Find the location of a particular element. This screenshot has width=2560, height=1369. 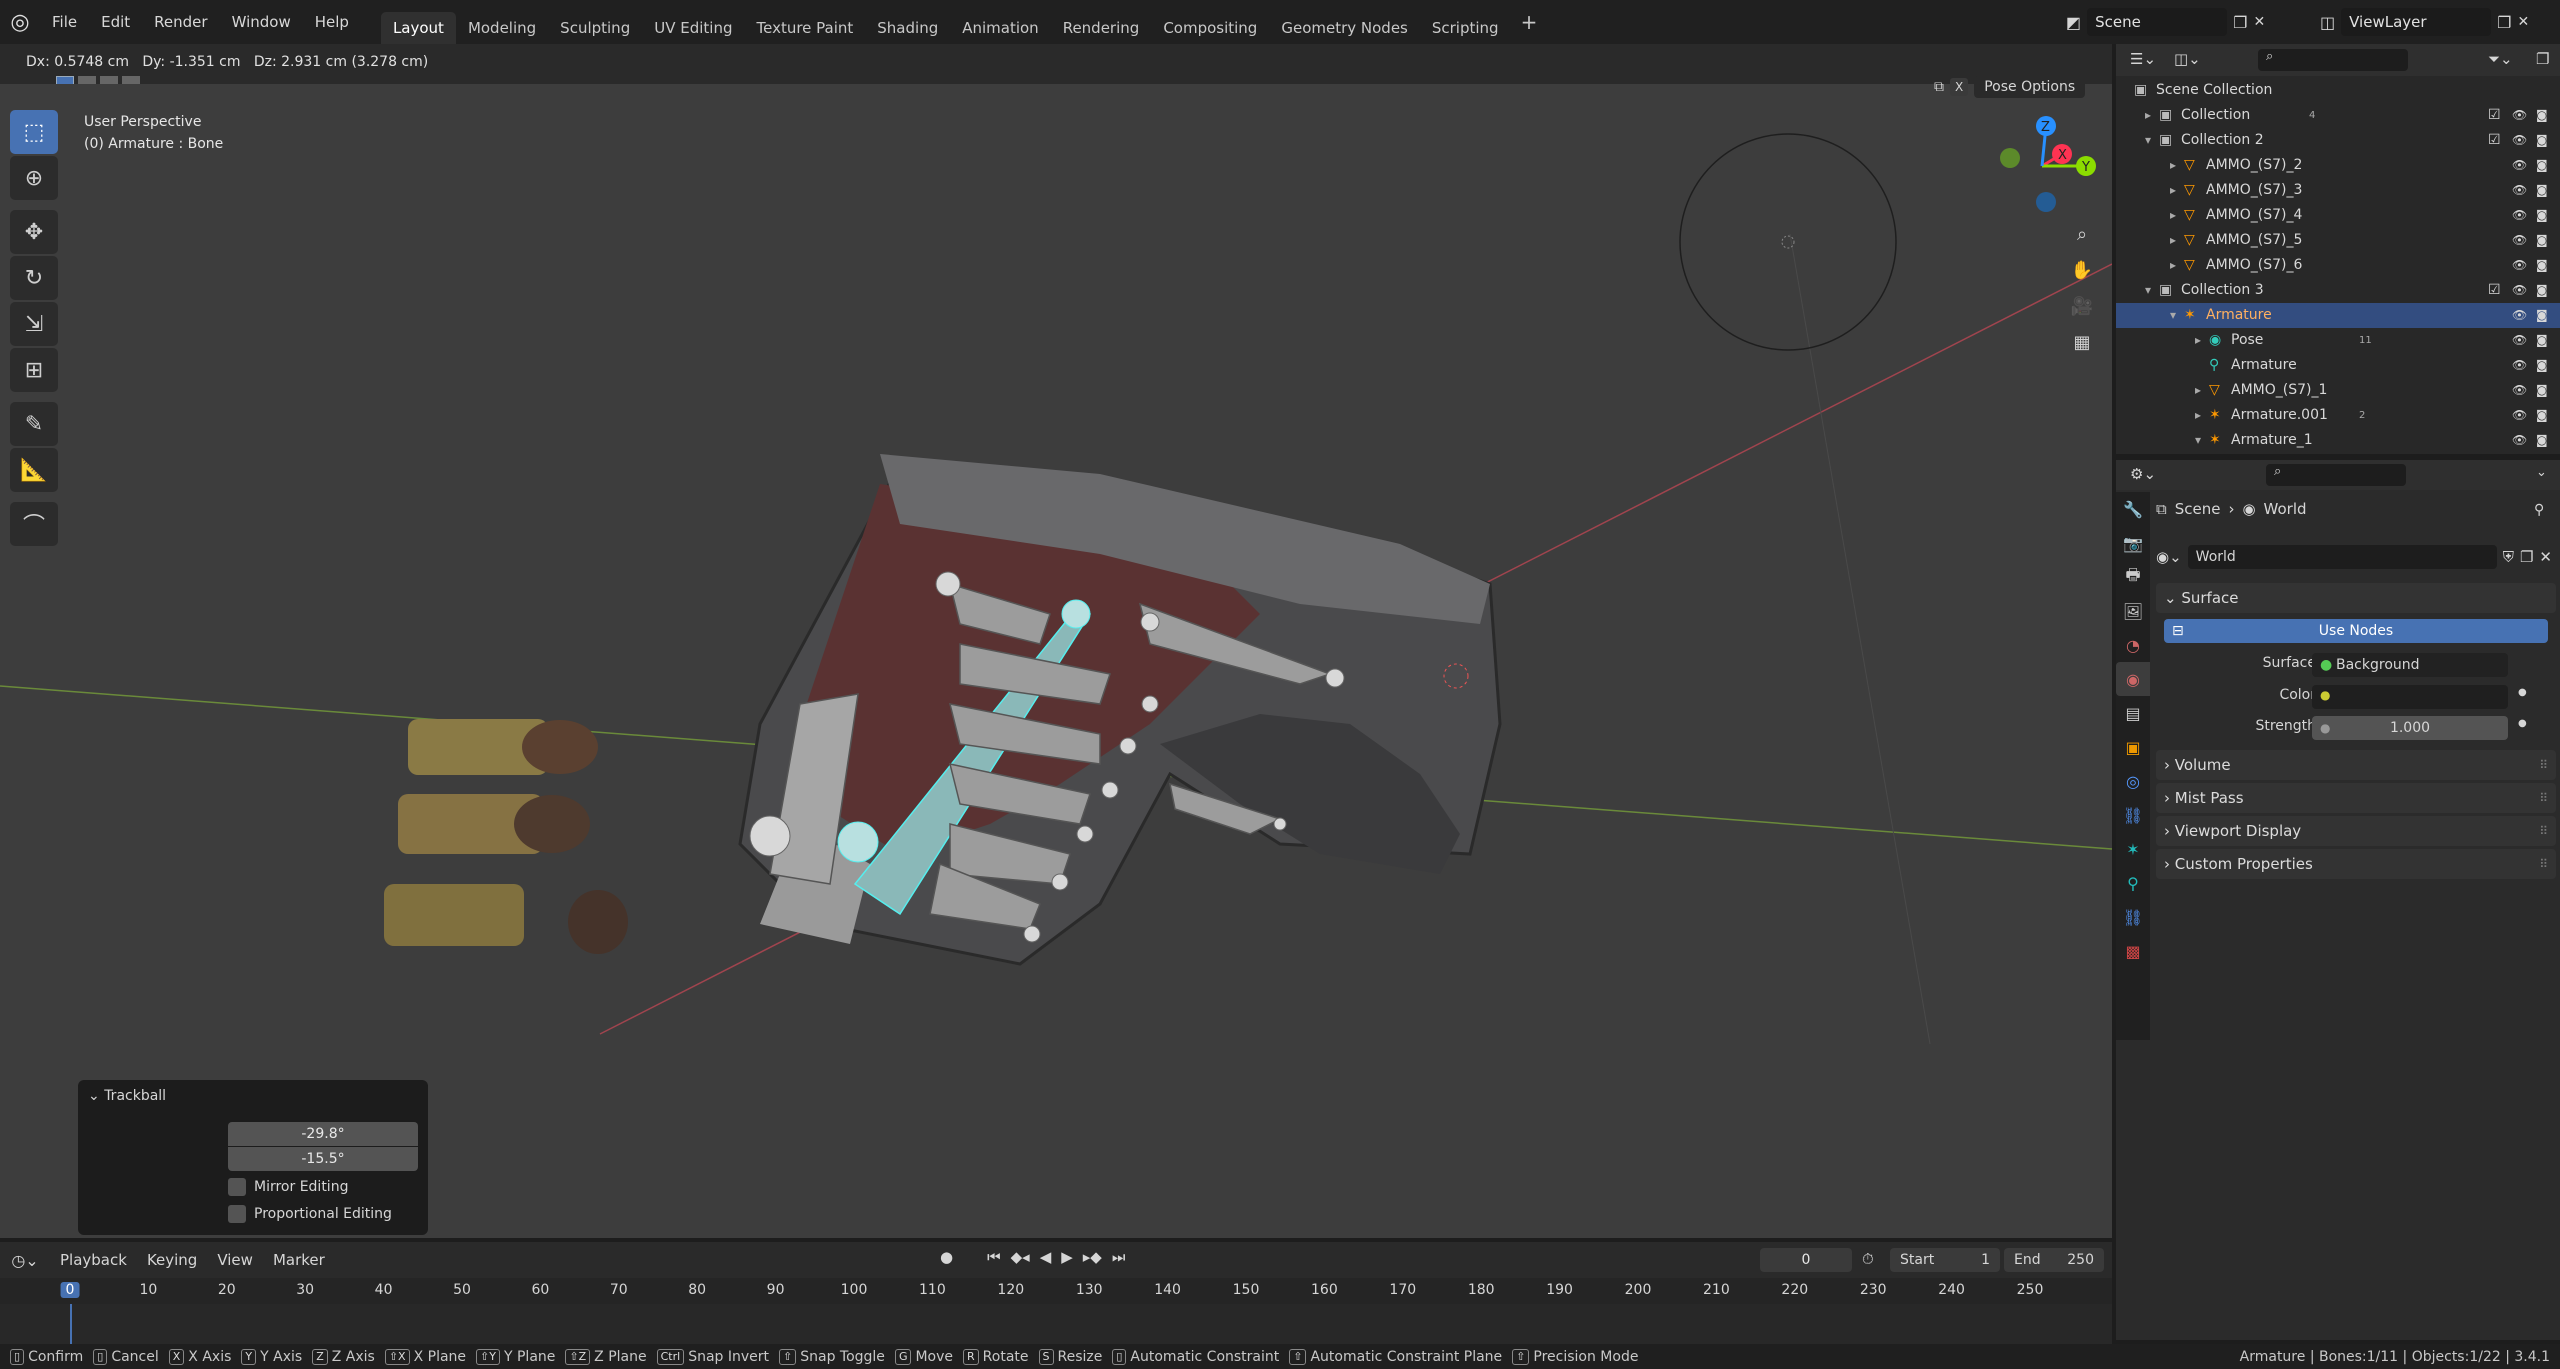

scene-new-icon: ❐ is located at coordinates (2240, 22).